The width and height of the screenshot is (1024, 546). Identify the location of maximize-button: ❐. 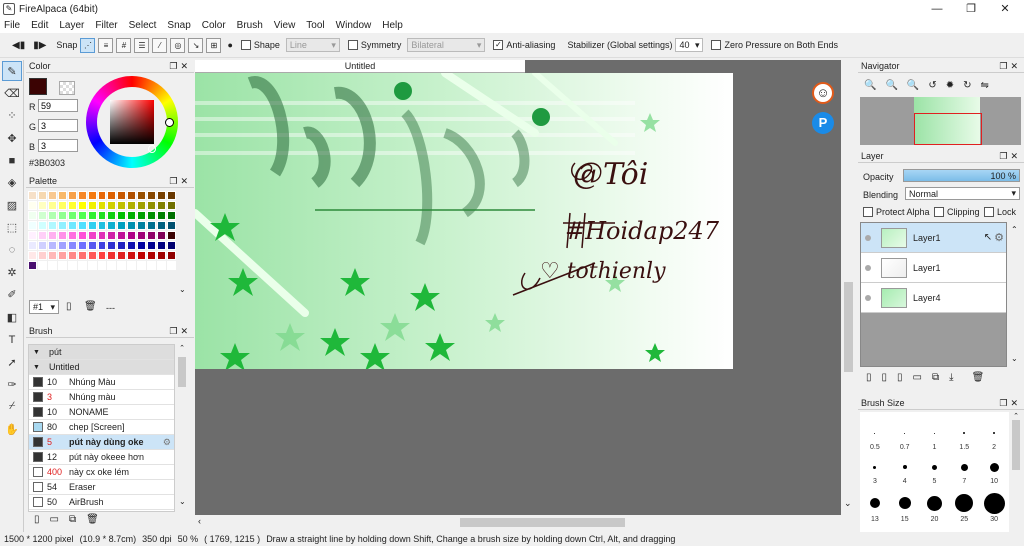
(971, 9).